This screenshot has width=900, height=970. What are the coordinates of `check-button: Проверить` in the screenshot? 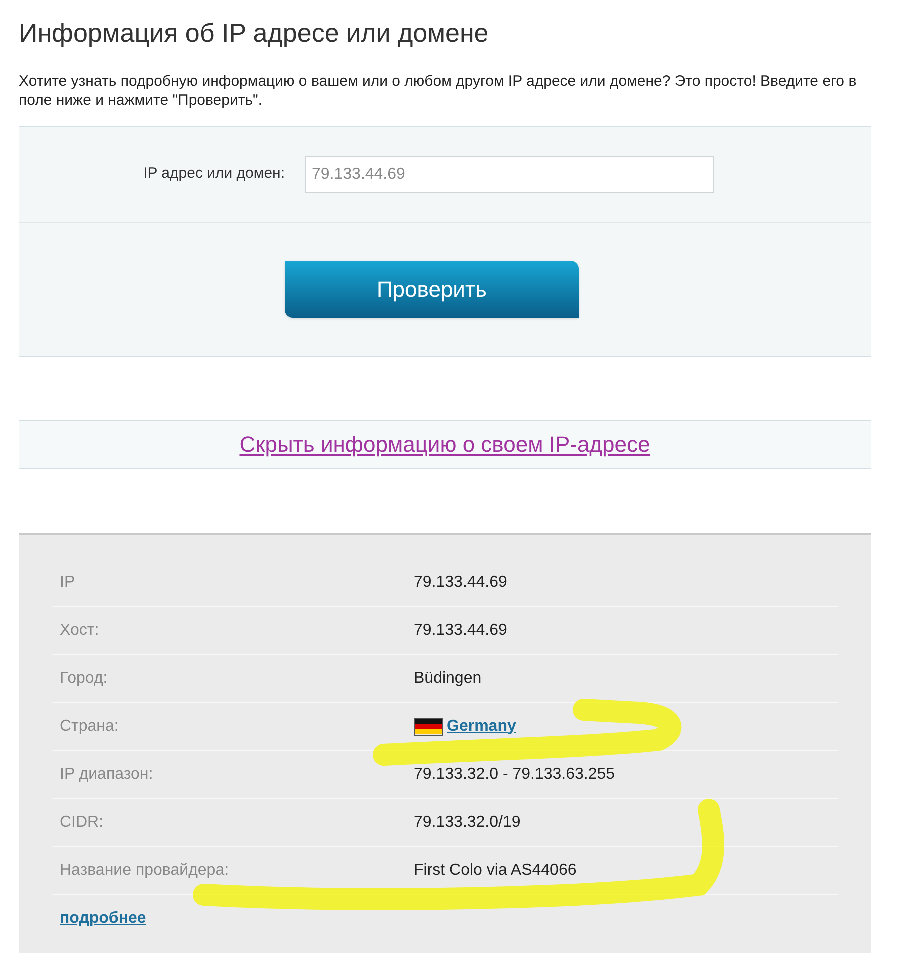 It's located at (432, 289).